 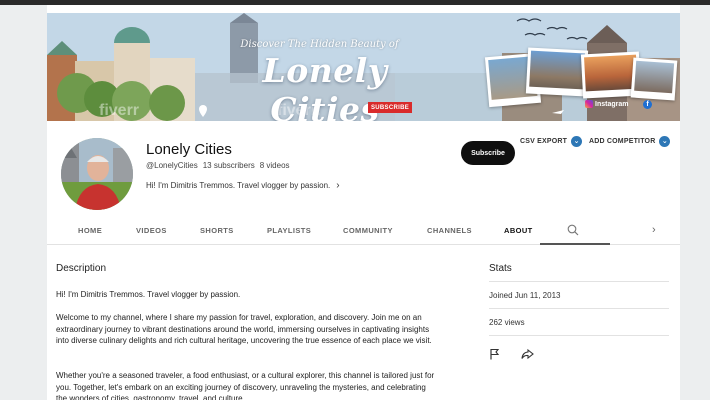 I want to click on watermark-left: fiverr, so click(x=119, y=110).